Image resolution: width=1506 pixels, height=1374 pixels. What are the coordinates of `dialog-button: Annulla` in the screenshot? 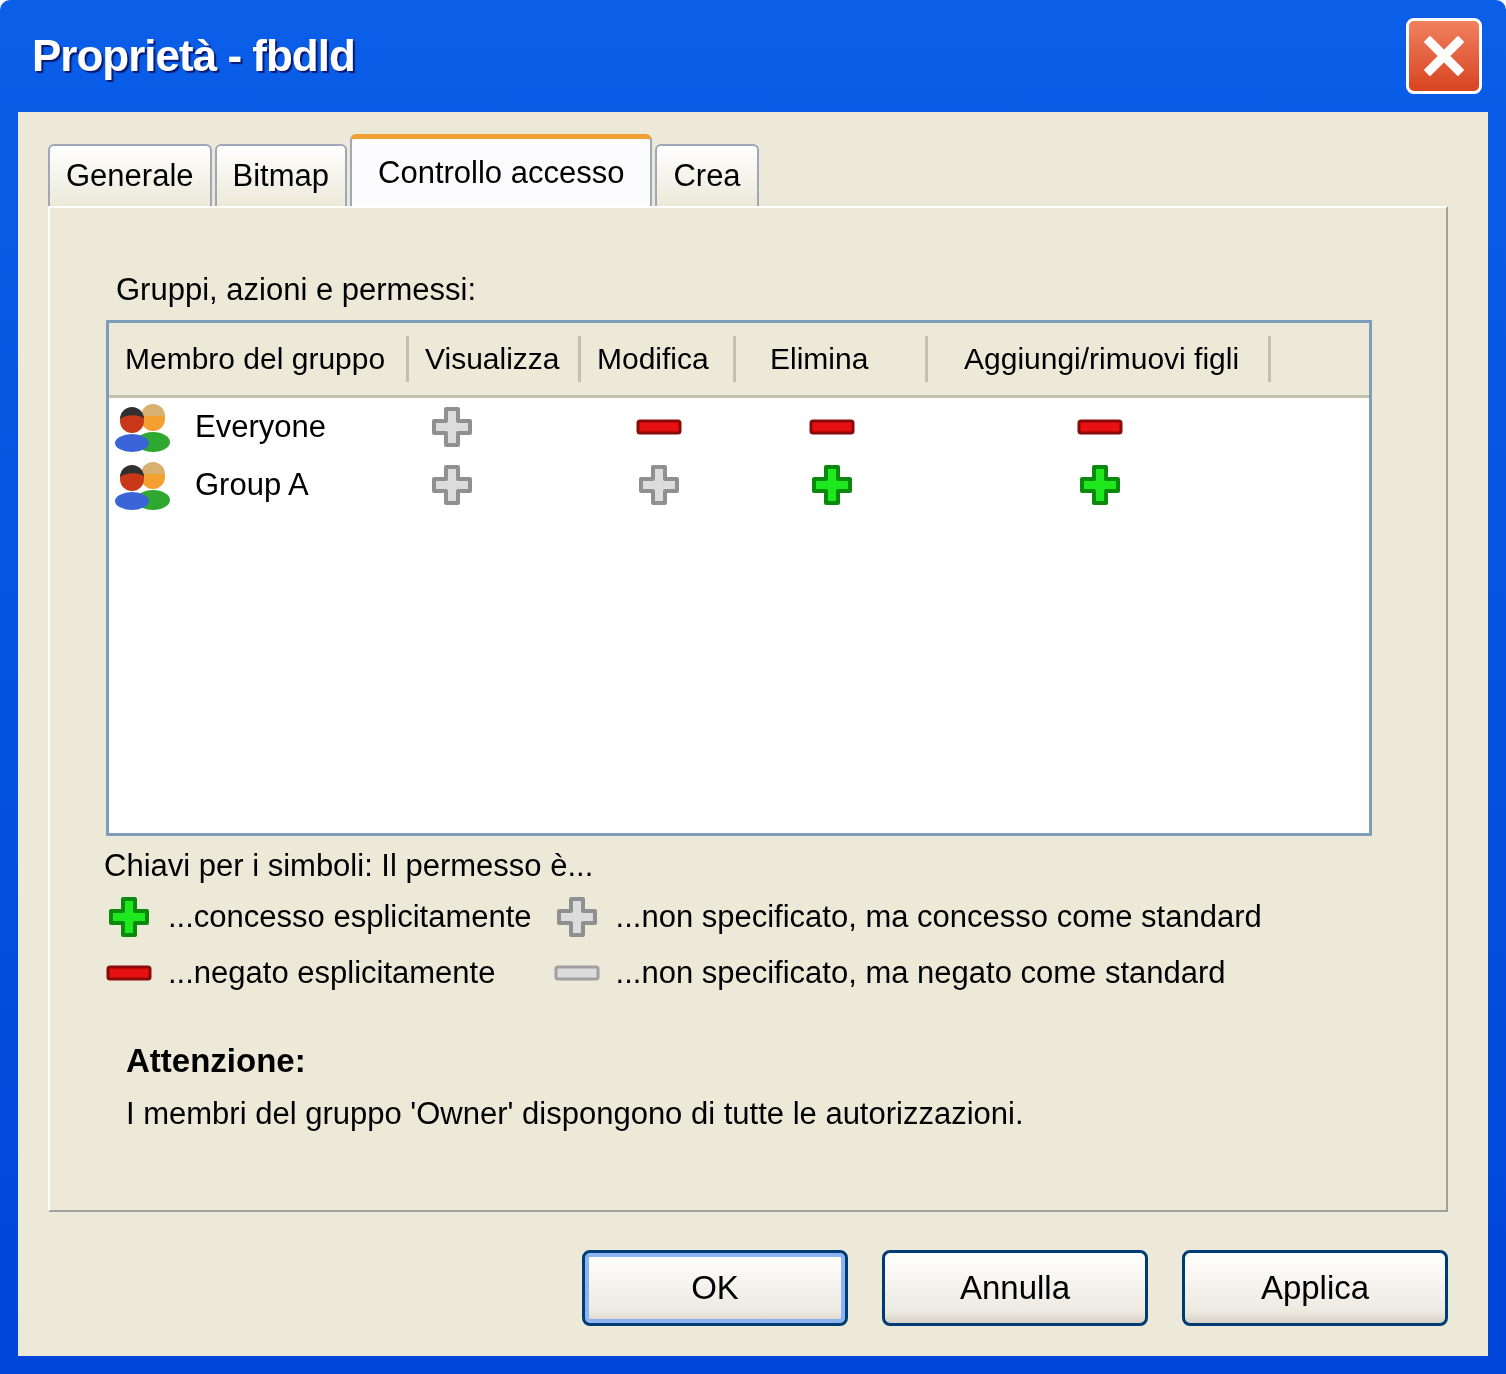 It's located at (1015, 1288).